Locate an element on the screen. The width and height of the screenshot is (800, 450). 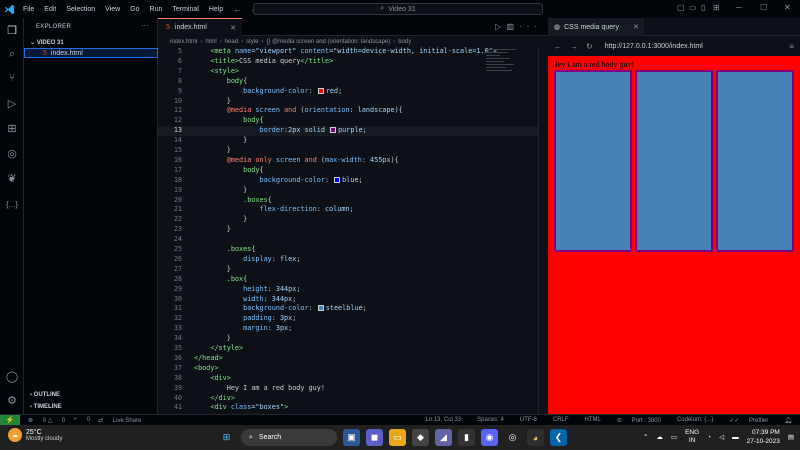
volume-icon: ◁ is located at coordinates (721, 437).